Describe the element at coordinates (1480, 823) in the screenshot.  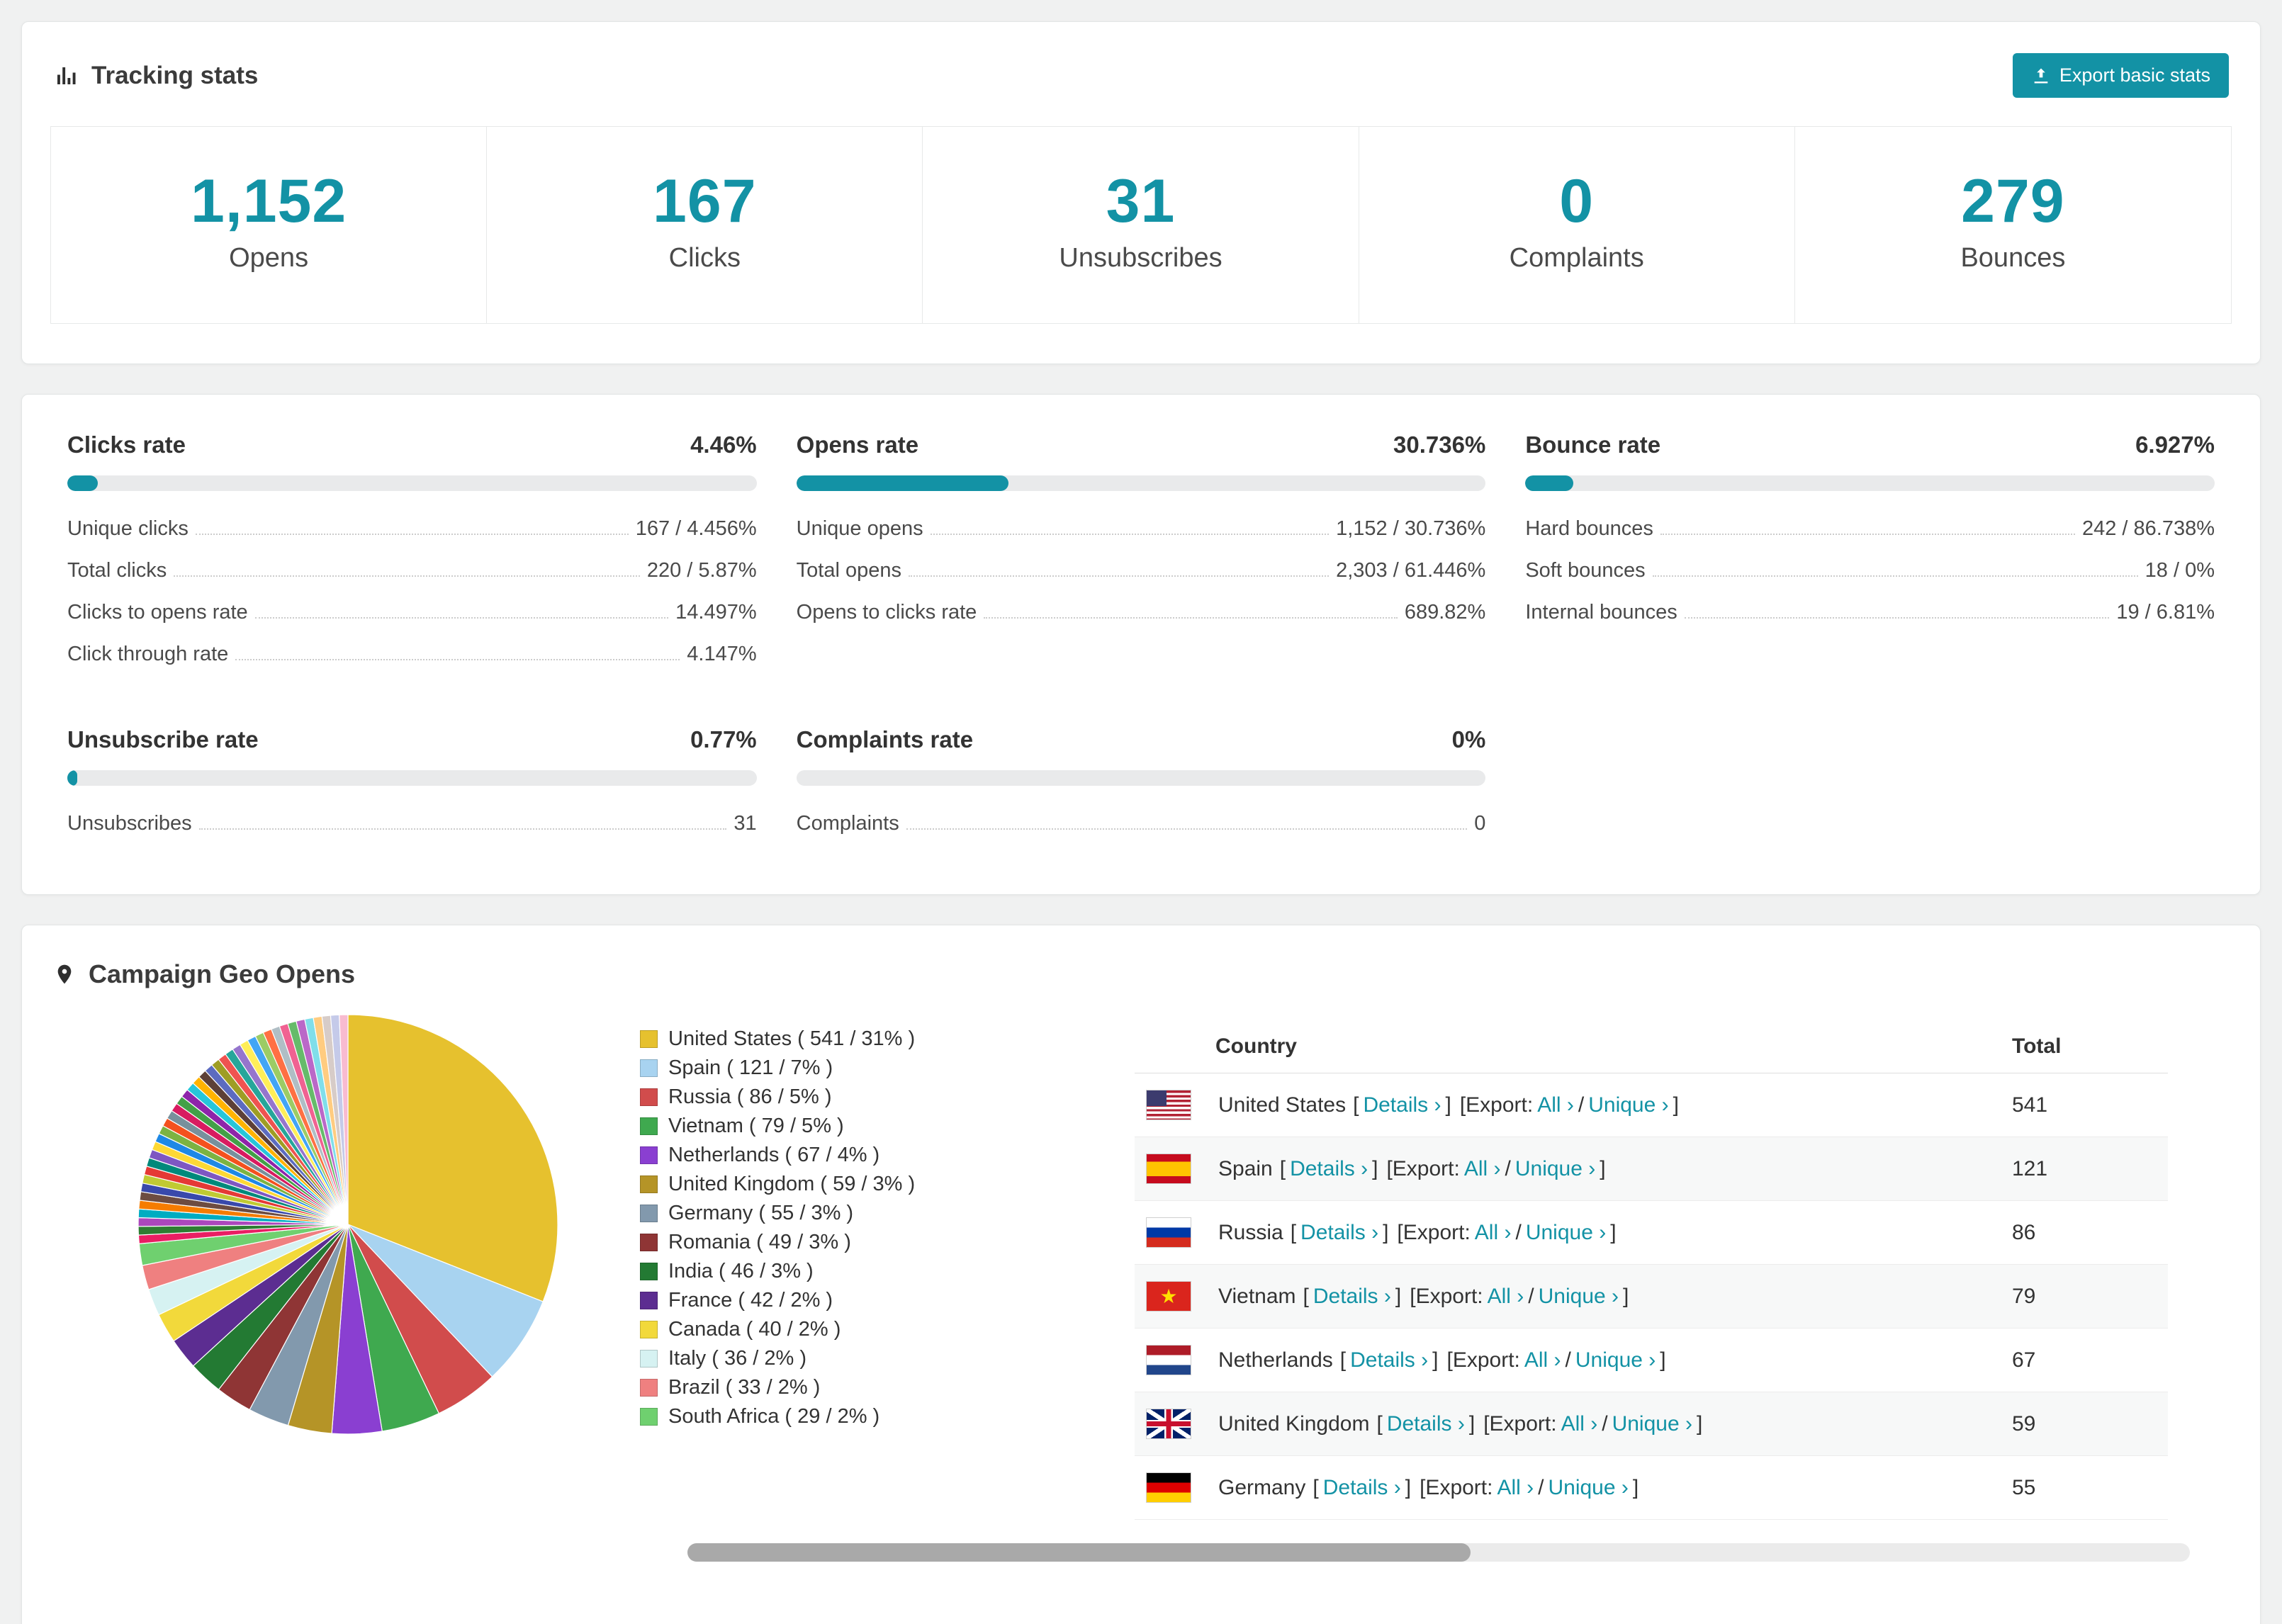
I see `rate-row-value: 0` at that location.